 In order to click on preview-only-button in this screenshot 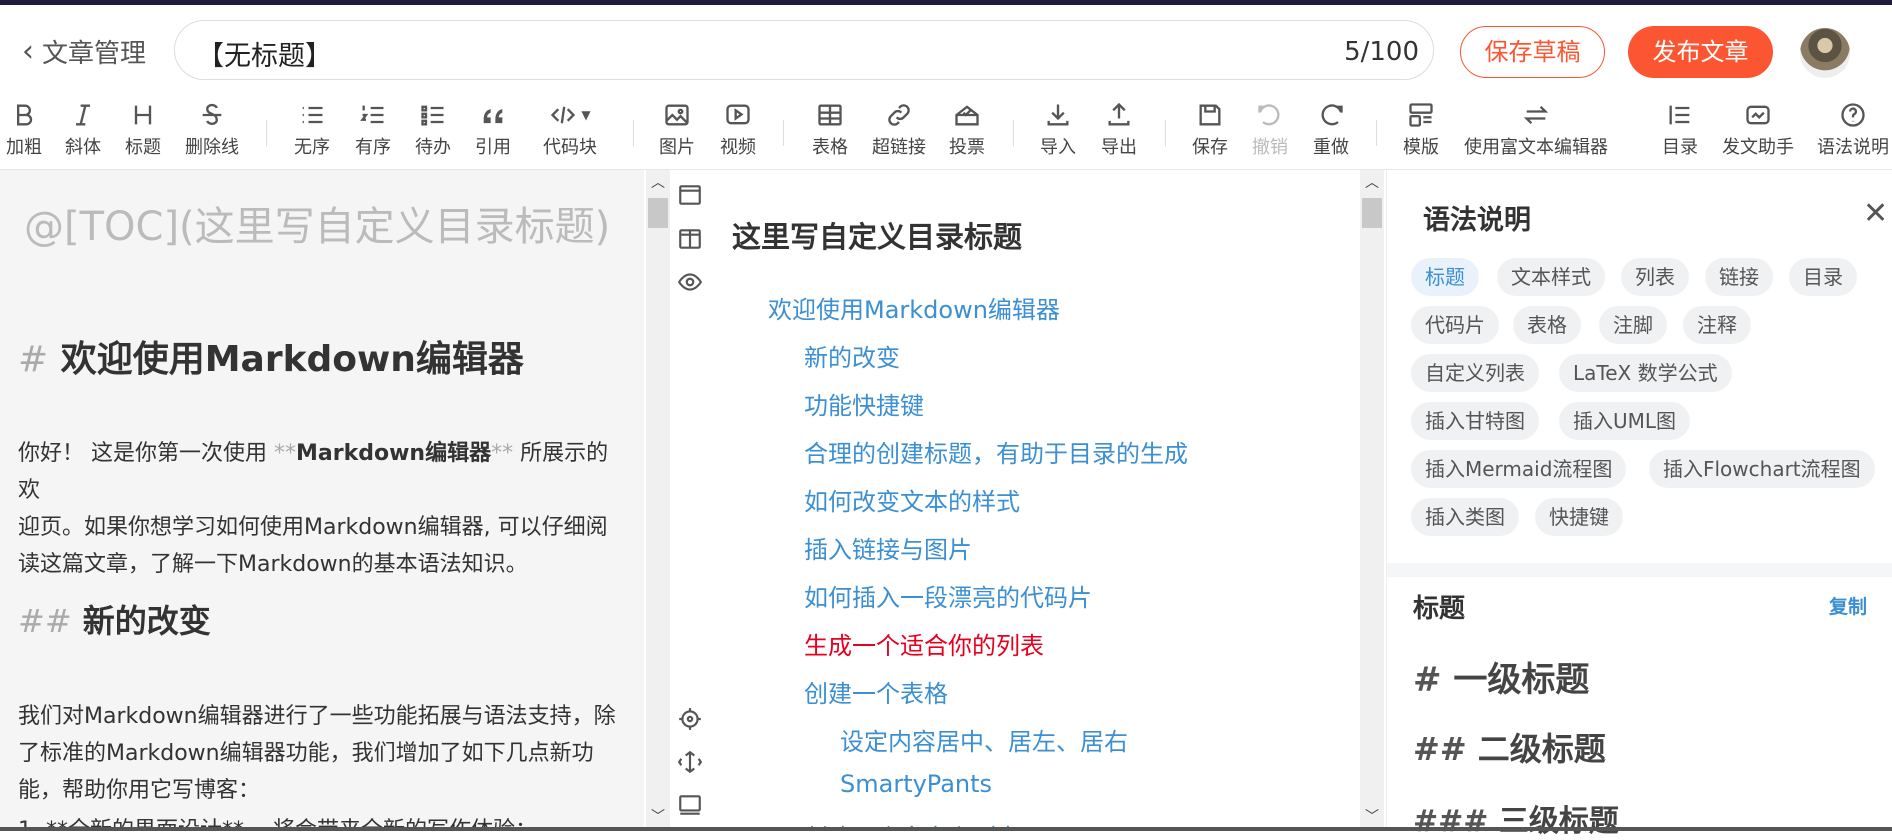, I will do `click(690, 282)`.